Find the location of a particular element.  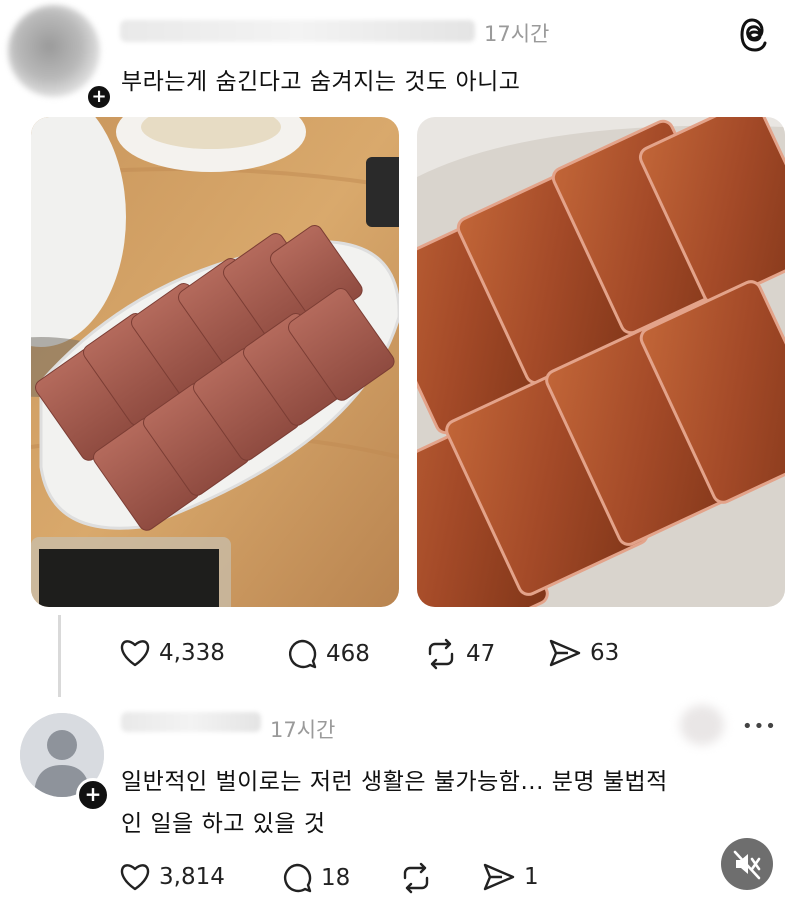

reply-text-line-1: 일반적인 벌이로는 저런 생활은 불가능함... 분명 불법적 is located at coordinates (394, 782).